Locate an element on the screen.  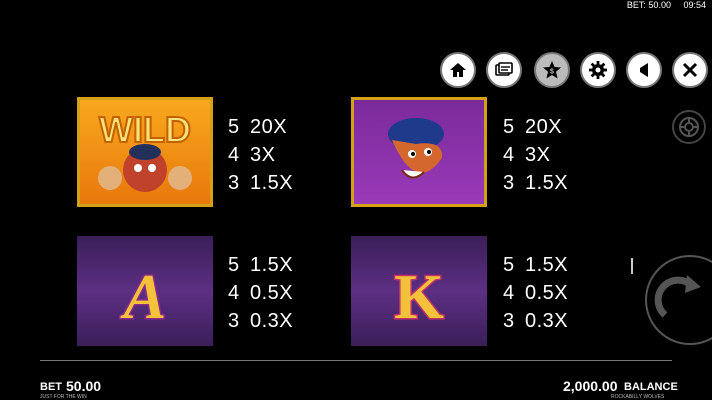
symbol-k-tile: K is located at coordinates (419, 291).